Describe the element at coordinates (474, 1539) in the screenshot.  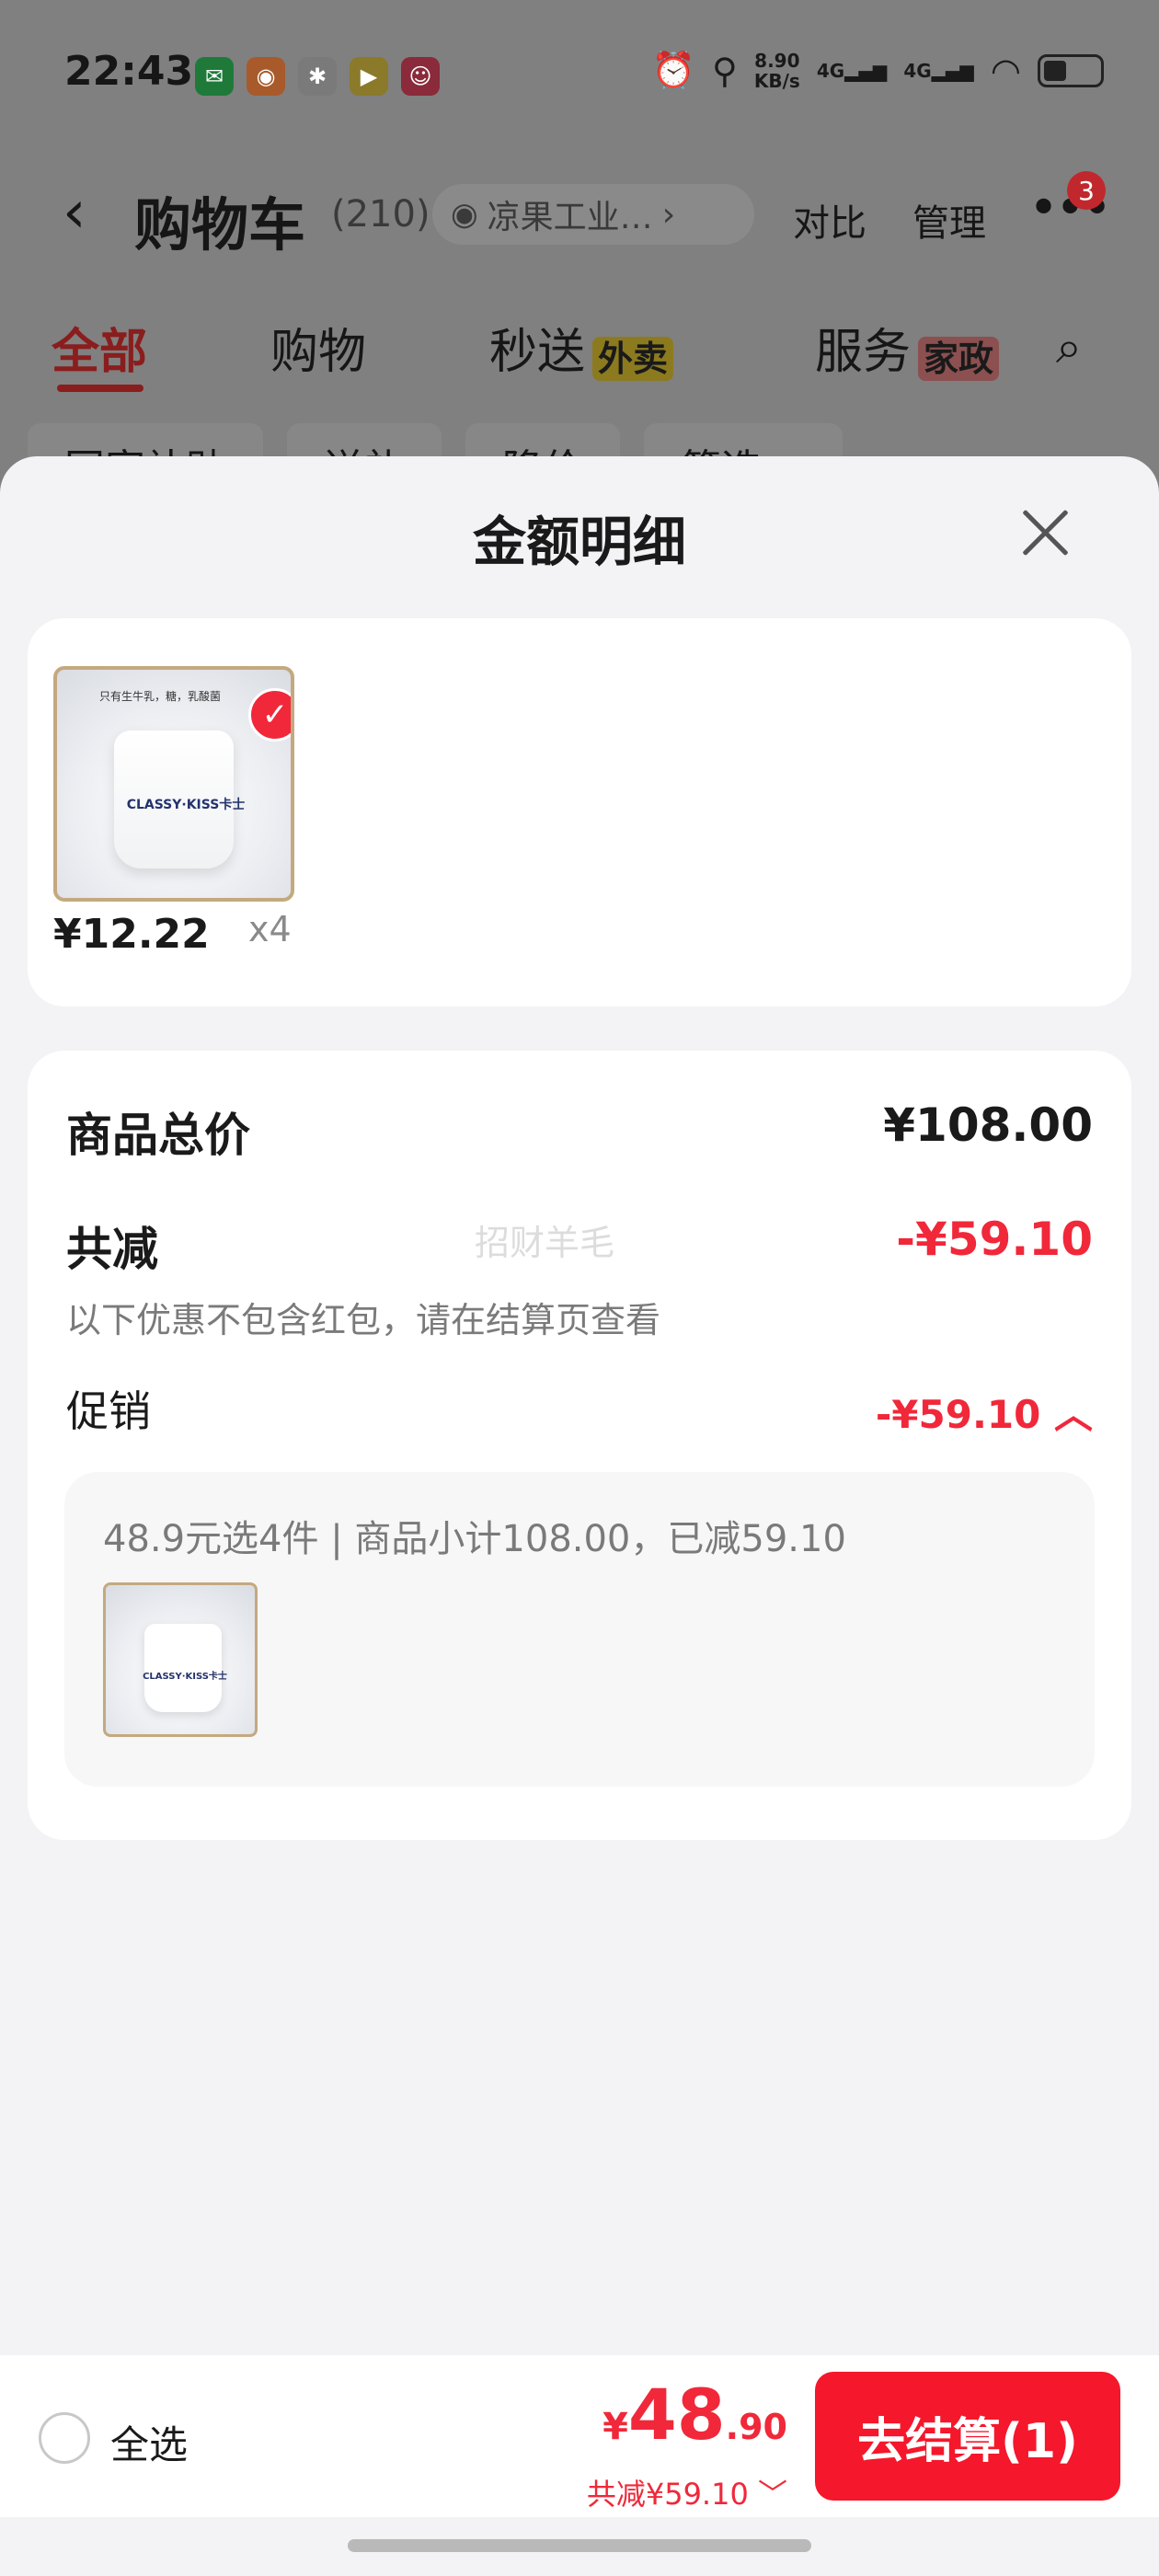
I see `promo-text: 48.9元选4件 | 商品小计108.00，已减59.10` at that location.